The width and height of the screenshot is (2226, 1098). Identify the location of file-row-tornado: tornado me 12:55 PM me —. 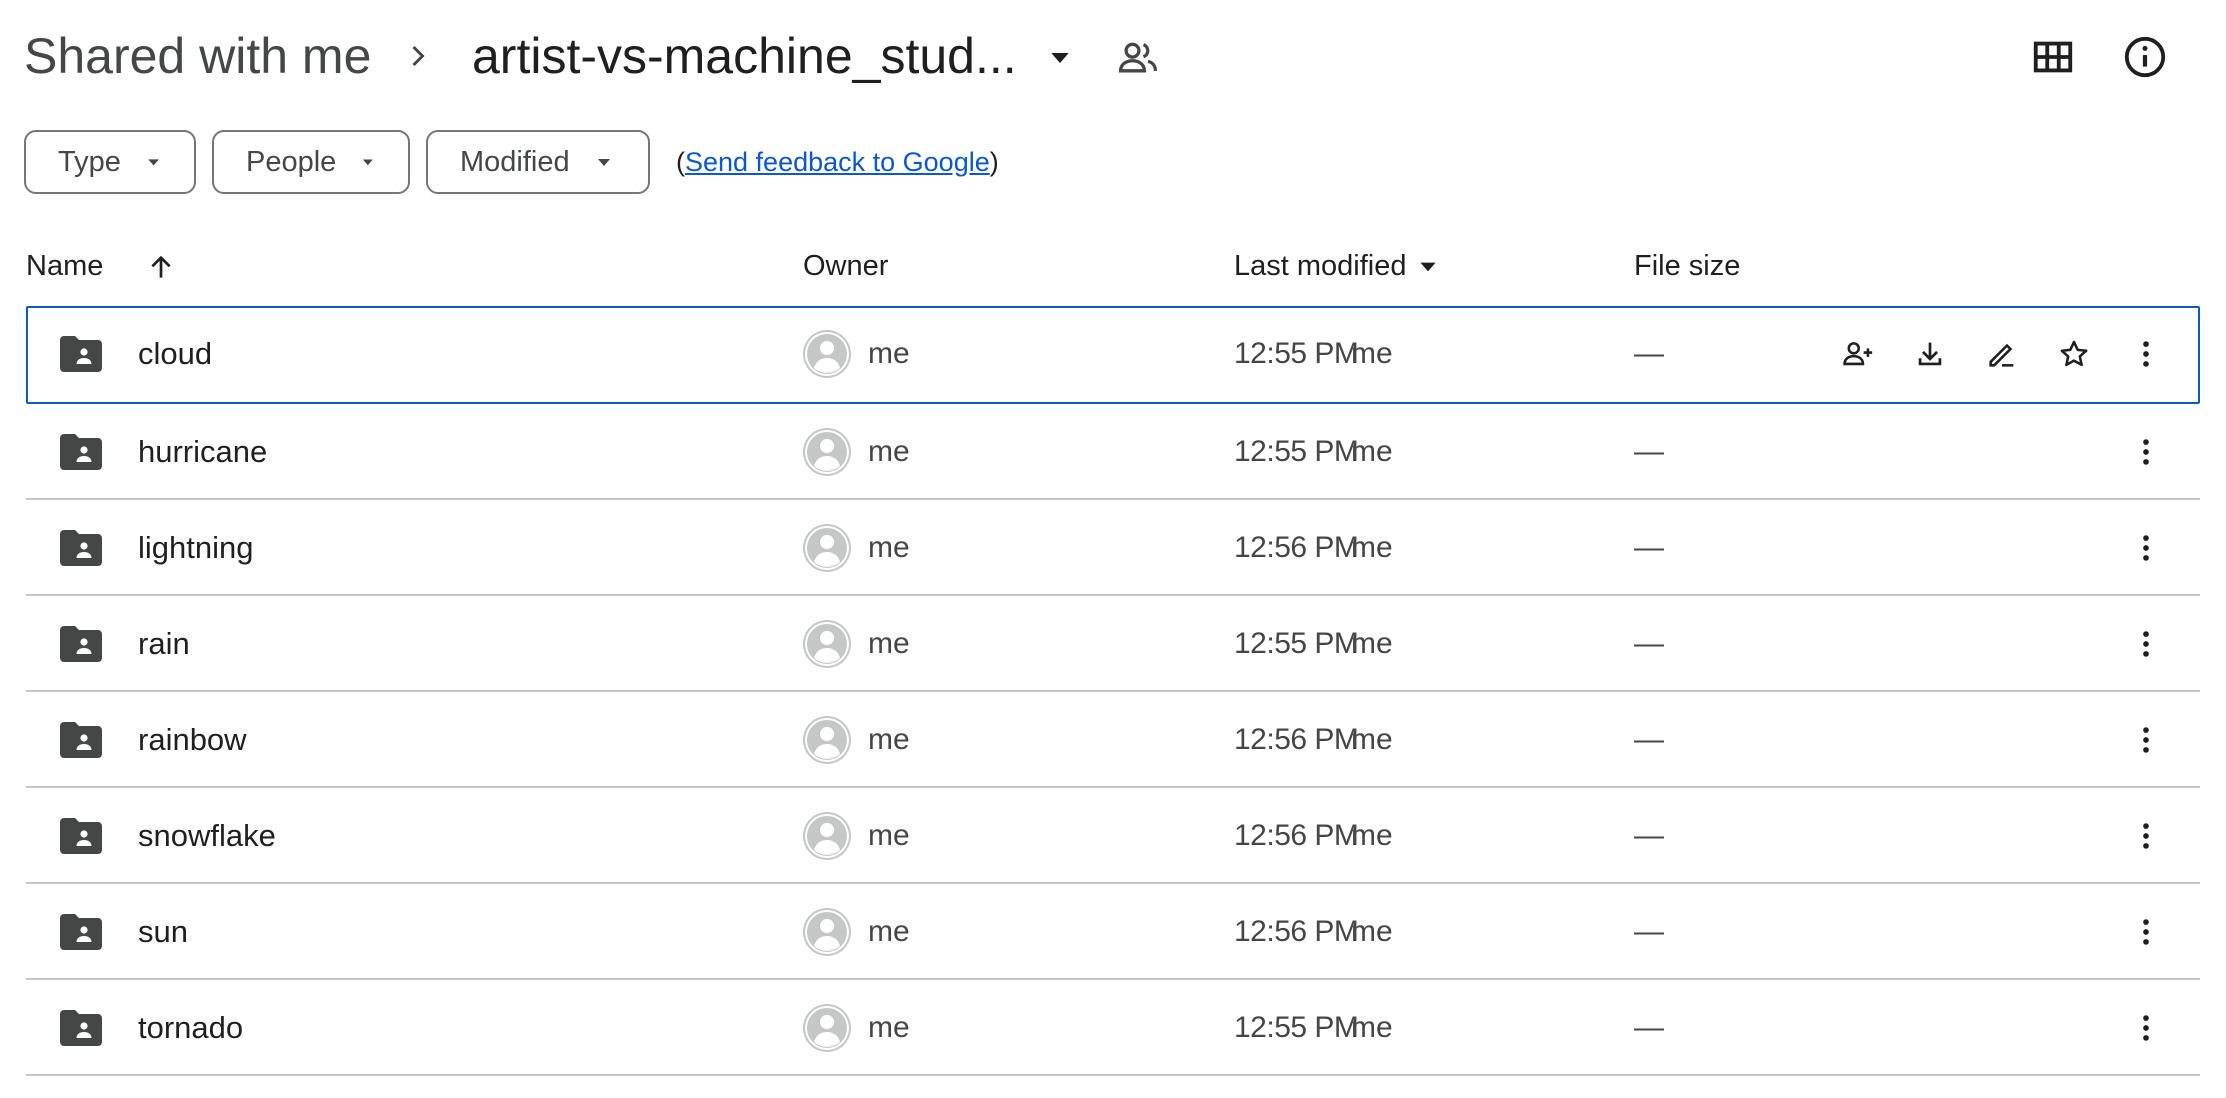
(1113, 1028).